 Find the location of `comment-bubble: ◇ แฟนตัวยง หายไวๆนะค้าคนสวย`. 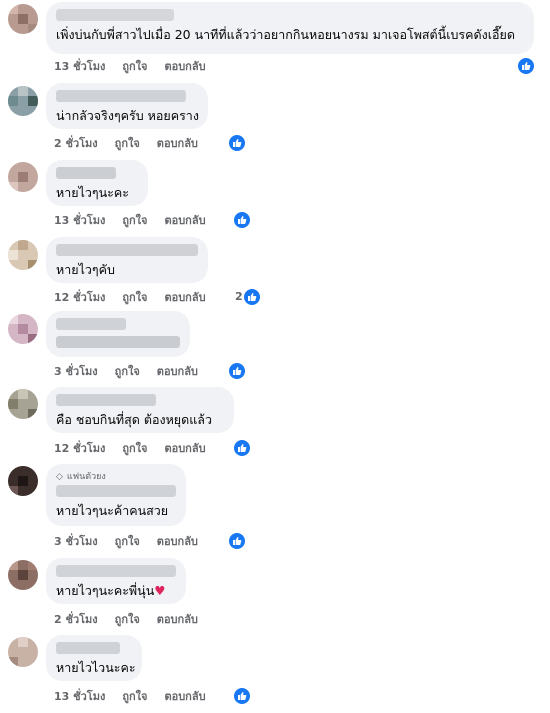

comment-bubble: ◇ แฟนตัวยง หายไวๆนะค้าคนสวย is located at coordinates (116, 495).